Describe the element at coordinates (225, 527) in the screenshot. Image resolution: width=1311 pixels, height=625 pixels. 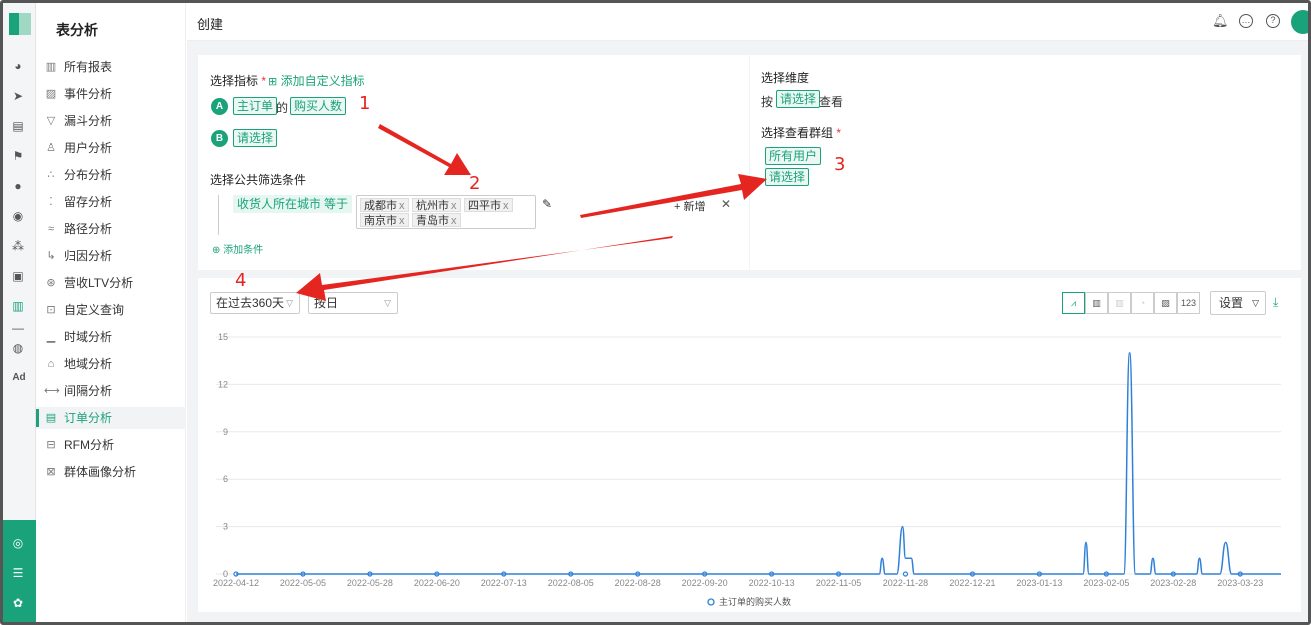
I see `y-tick-label: 3` at that location.